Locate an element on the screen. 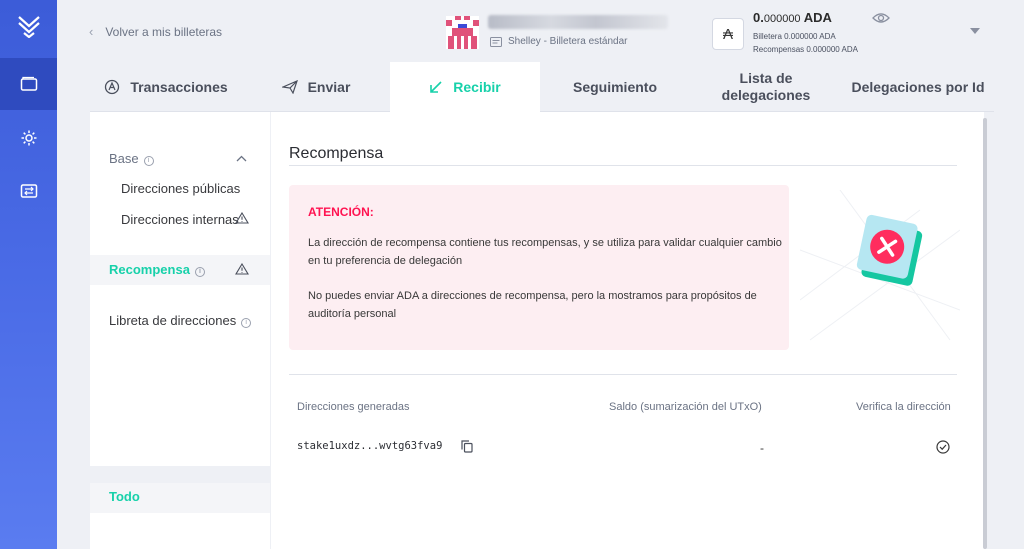 Image resolution: width=1024 pixels, height=549 pixels. copy-icon is located at coordinates (467, 446).